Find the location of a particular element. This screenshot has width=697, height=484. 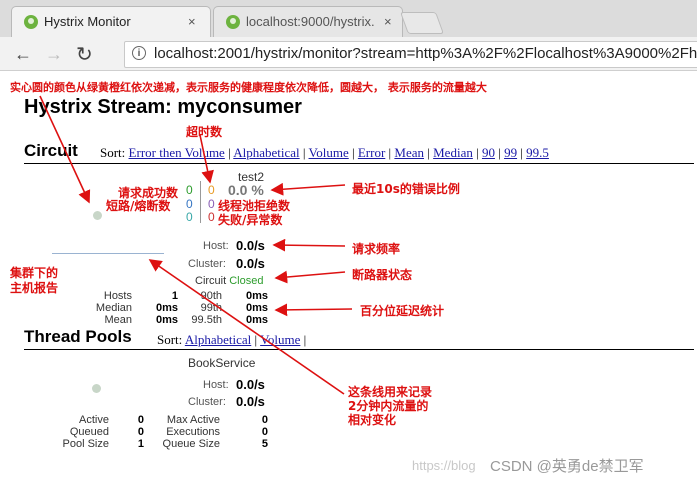

arrow-to-timeout is located at coordinates (206, 159).